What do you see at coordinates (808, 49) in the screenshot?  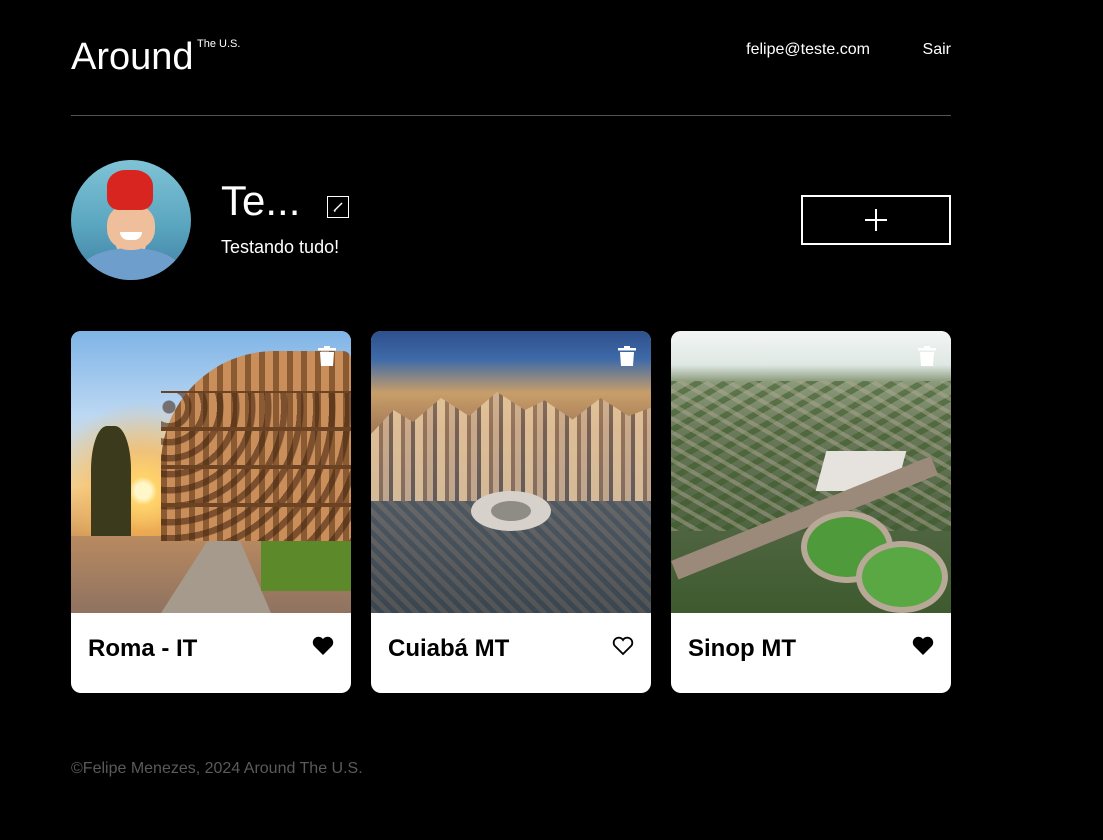 I see `user-email: felipe@teste.com` at bounding box center [808, 49].